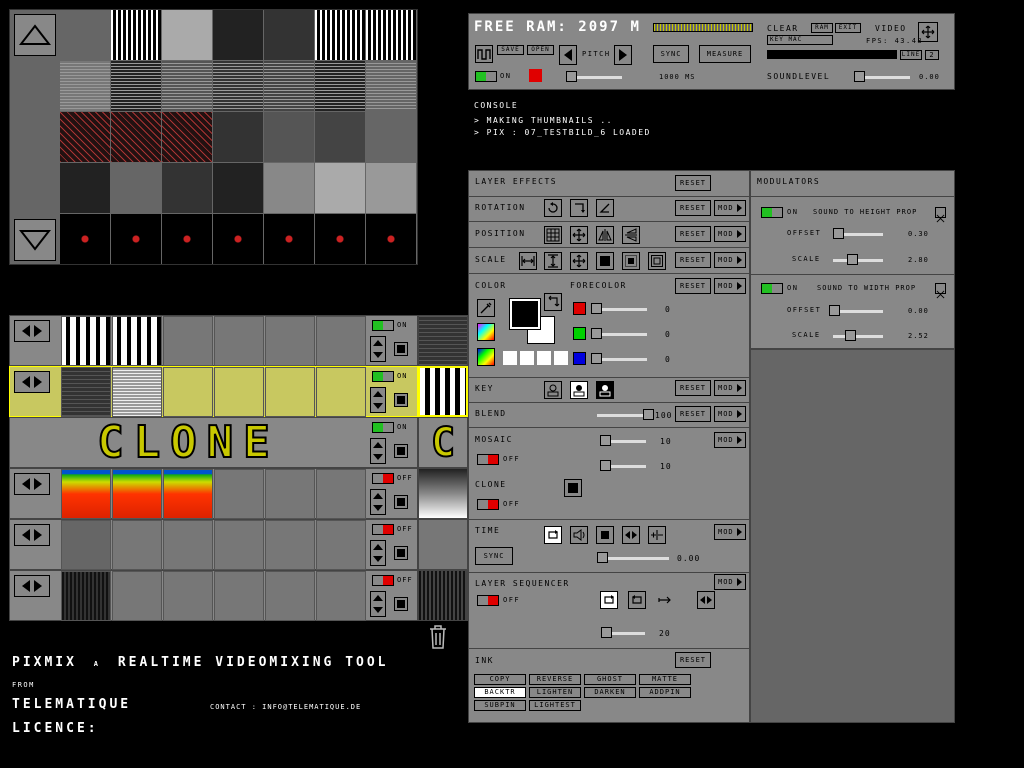 The height and width of the screenshot is (768, 1024). What do you see at coordinates (858, 233) in the screenshot?
I see `modulator-1-offset-slider` at bounding box center [858, 233].